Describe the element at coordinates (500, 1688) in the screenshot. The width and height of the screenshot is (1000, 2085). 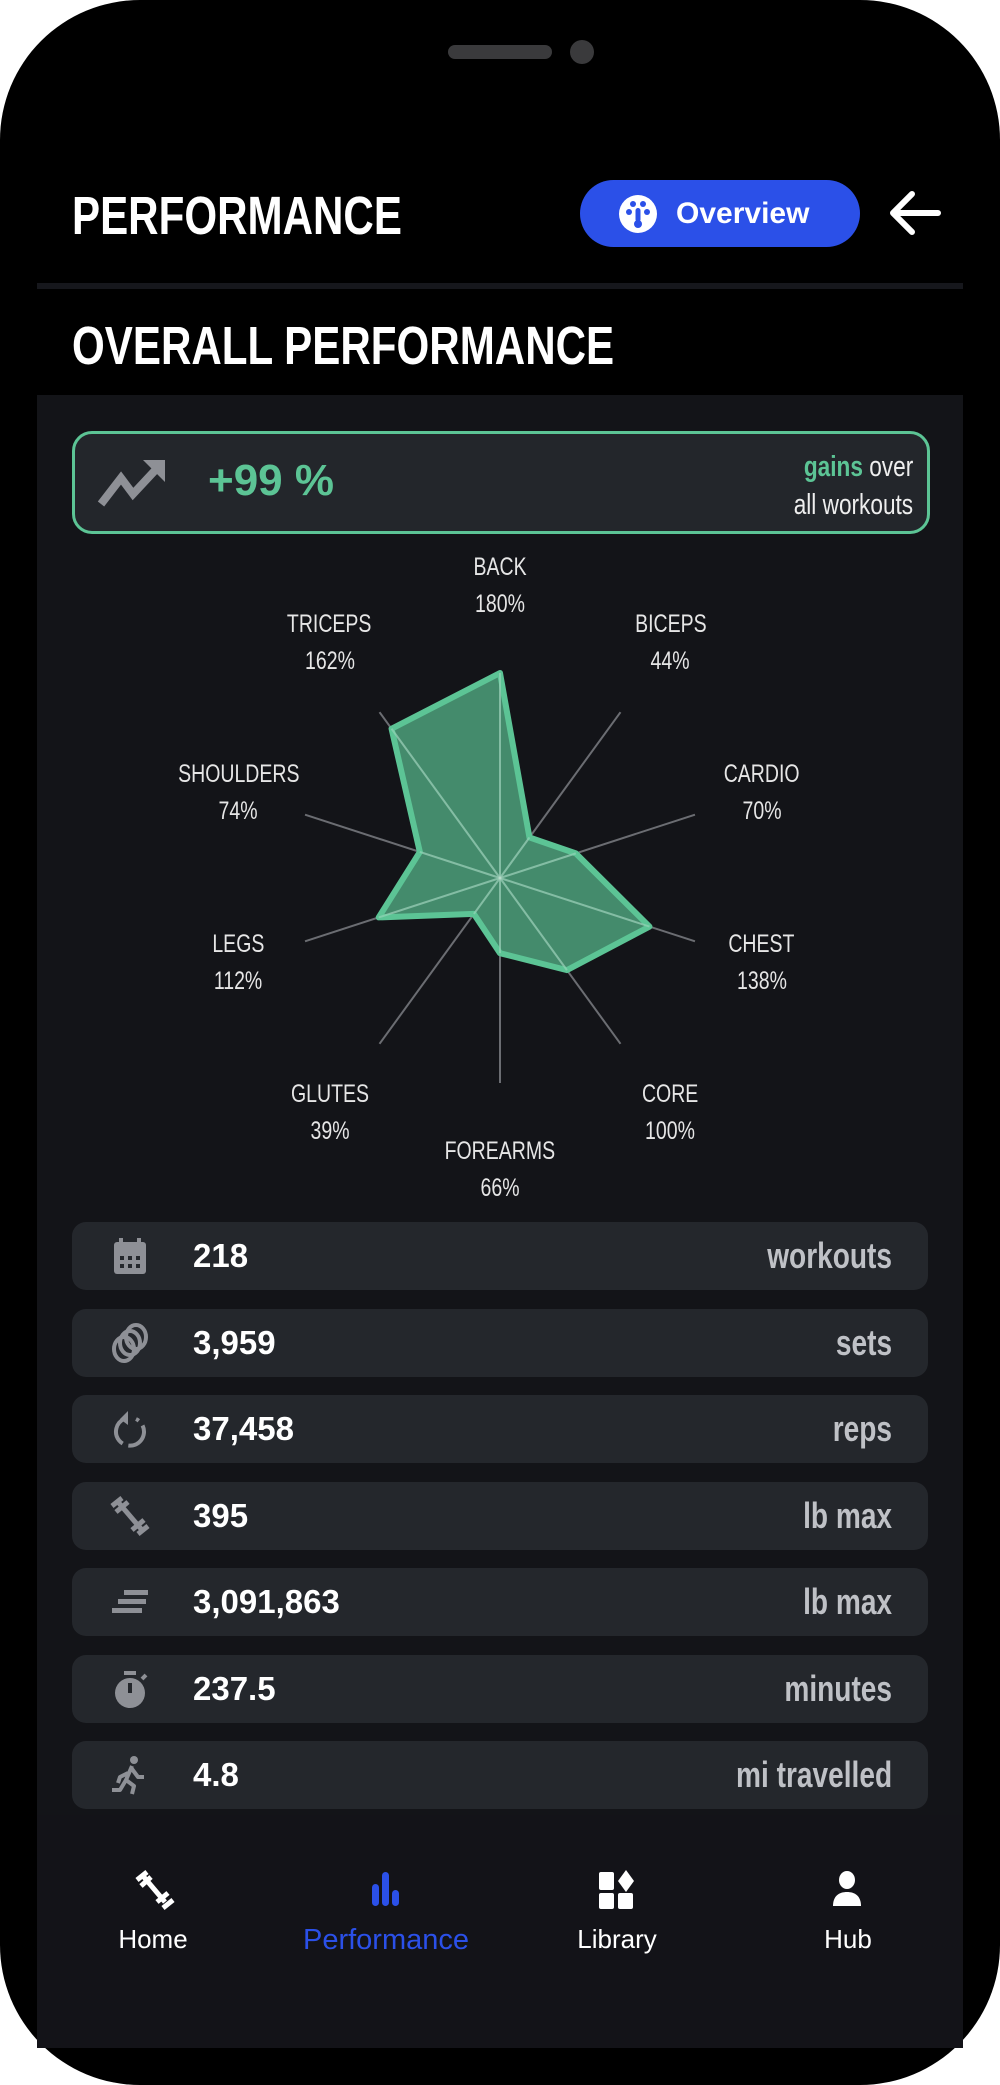
I see `stat-row-minutes: 237.5 minutes` at that location.